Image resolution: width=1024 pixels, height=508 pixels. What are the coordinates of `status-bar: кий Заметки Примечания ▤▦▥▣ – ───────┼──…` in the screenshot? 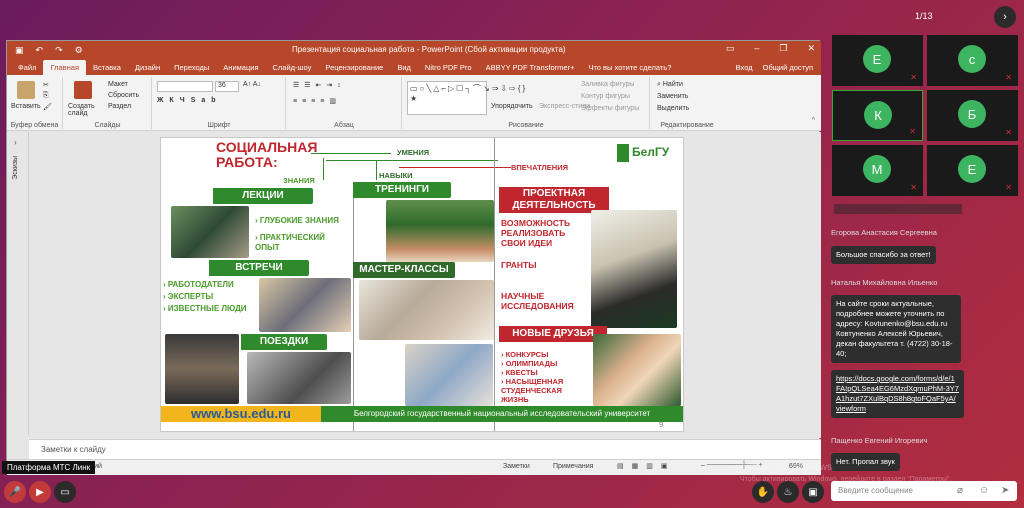 It's located at (414, 467).